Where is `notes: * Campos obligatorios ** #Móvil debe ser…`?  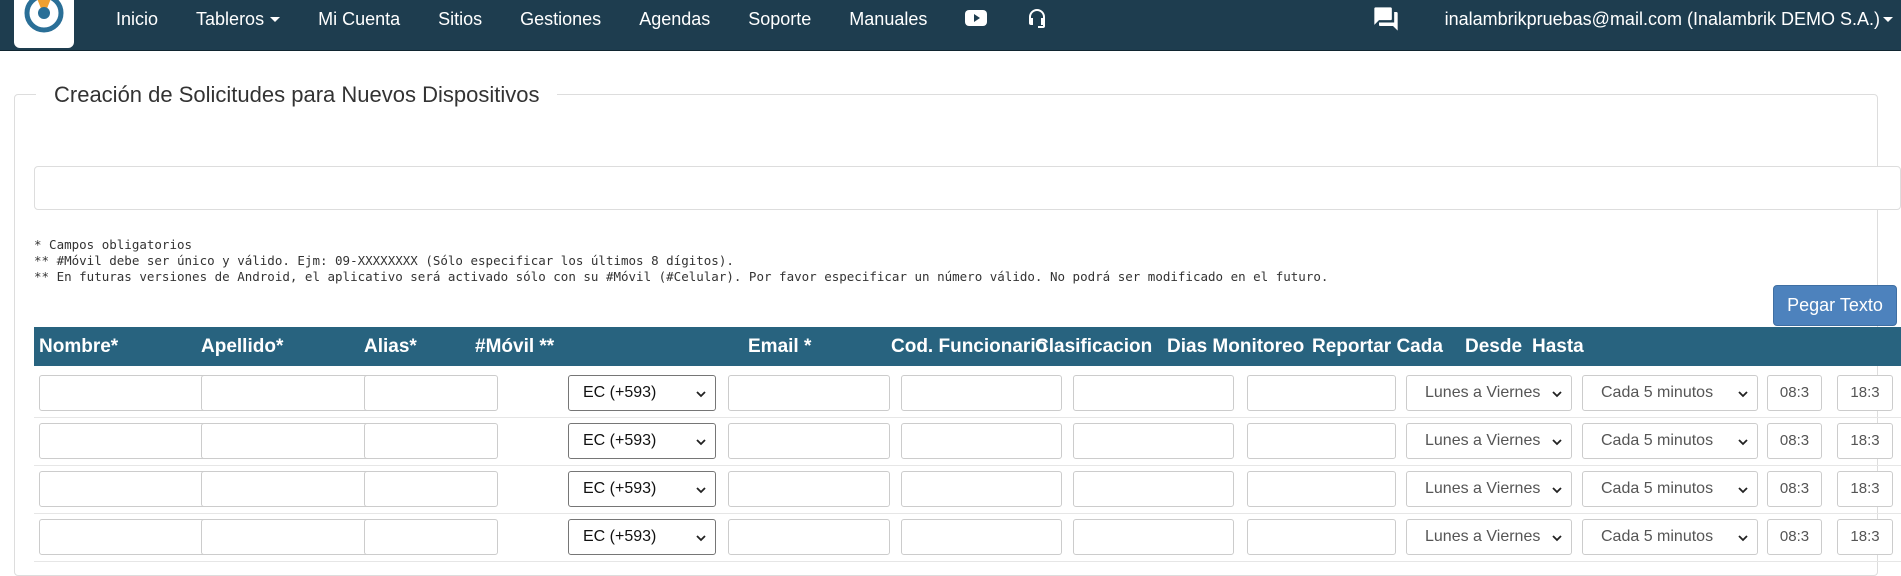
notes: * Campos obligatorios ** #Móvil debe ser… is located at coordinates (681, 261).